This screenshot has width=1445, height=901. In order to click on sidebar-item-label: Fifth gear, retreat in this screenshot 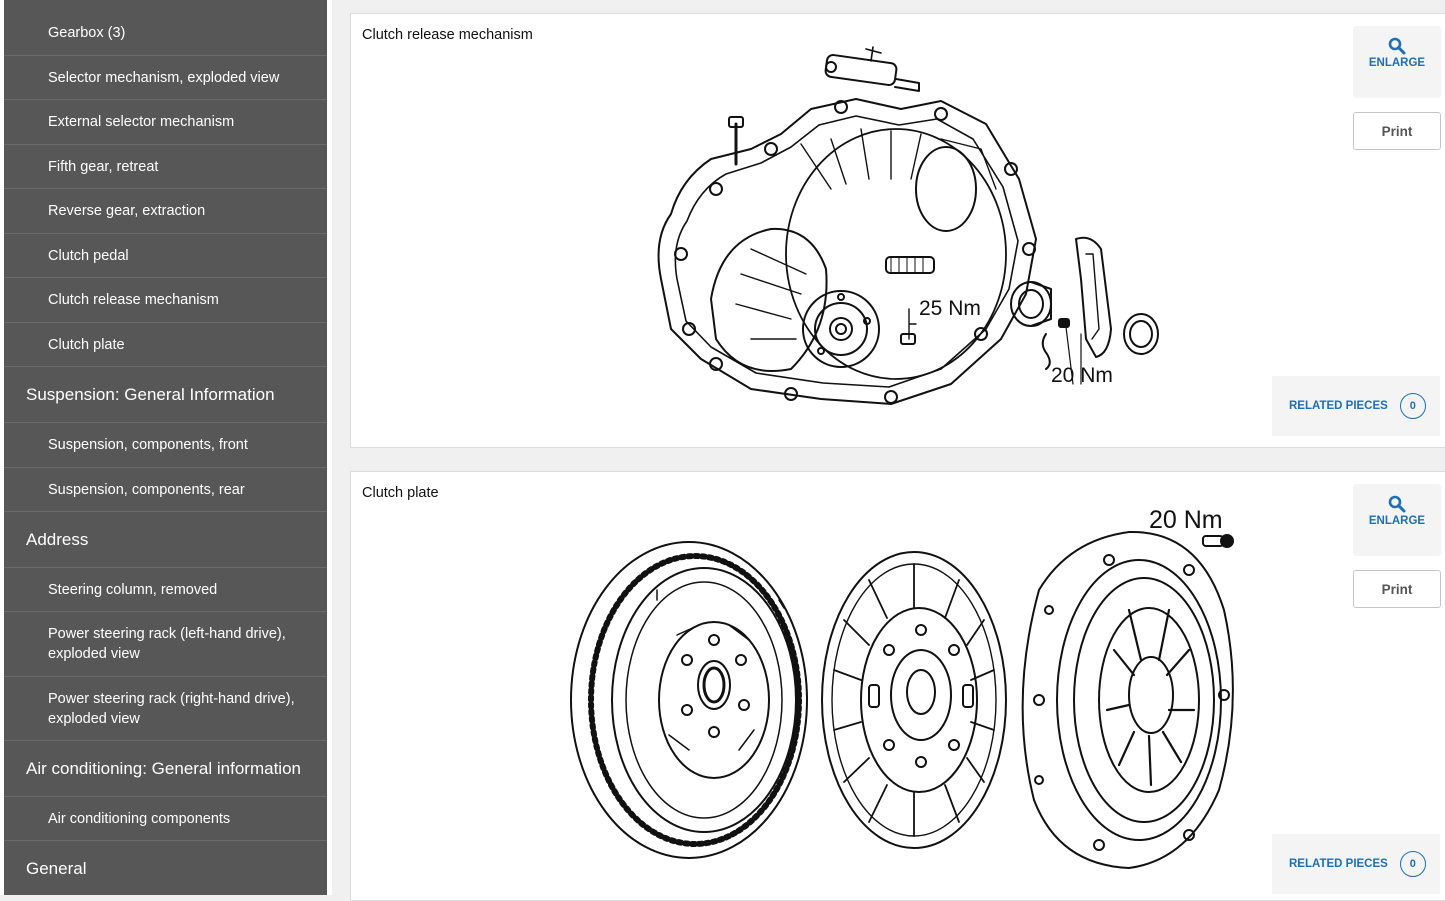, I will do `click(103, 166)`.